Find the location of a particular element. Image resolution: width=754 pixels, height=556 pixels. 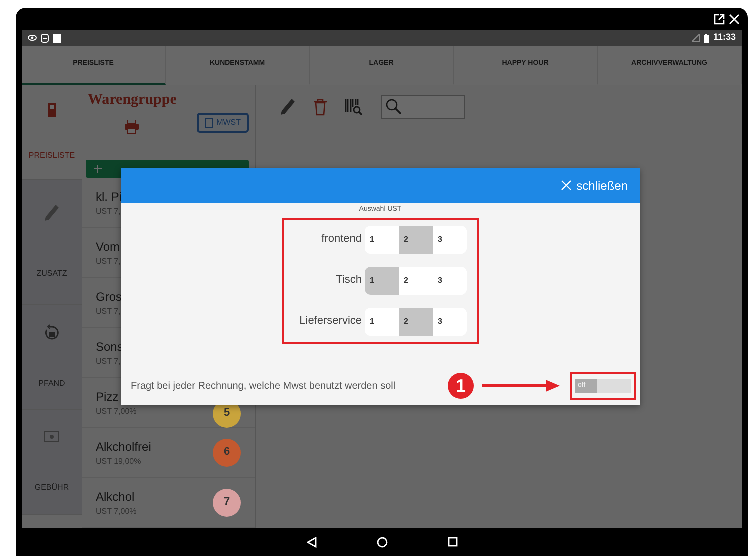

item-name: kl. Pi is located at coordinates (109, 197).